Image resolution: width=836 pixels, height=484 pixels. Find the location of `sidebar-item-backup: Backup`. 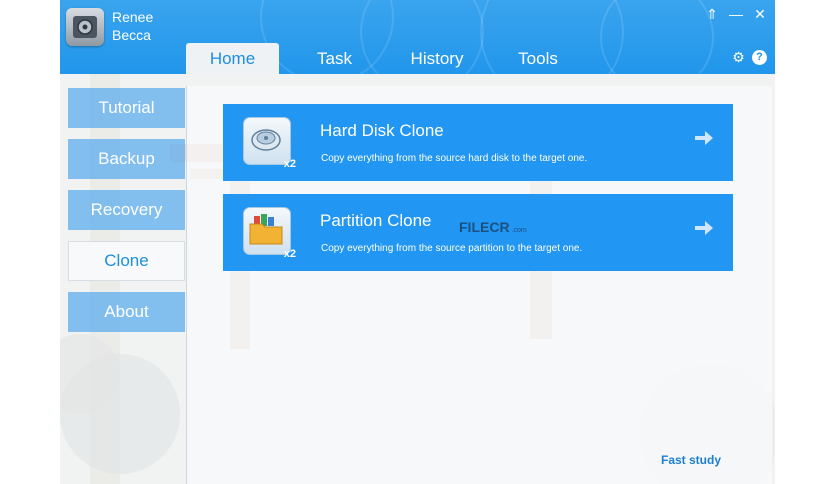

sidebar-item-backup: Backup is located at coordinates (126, 159).